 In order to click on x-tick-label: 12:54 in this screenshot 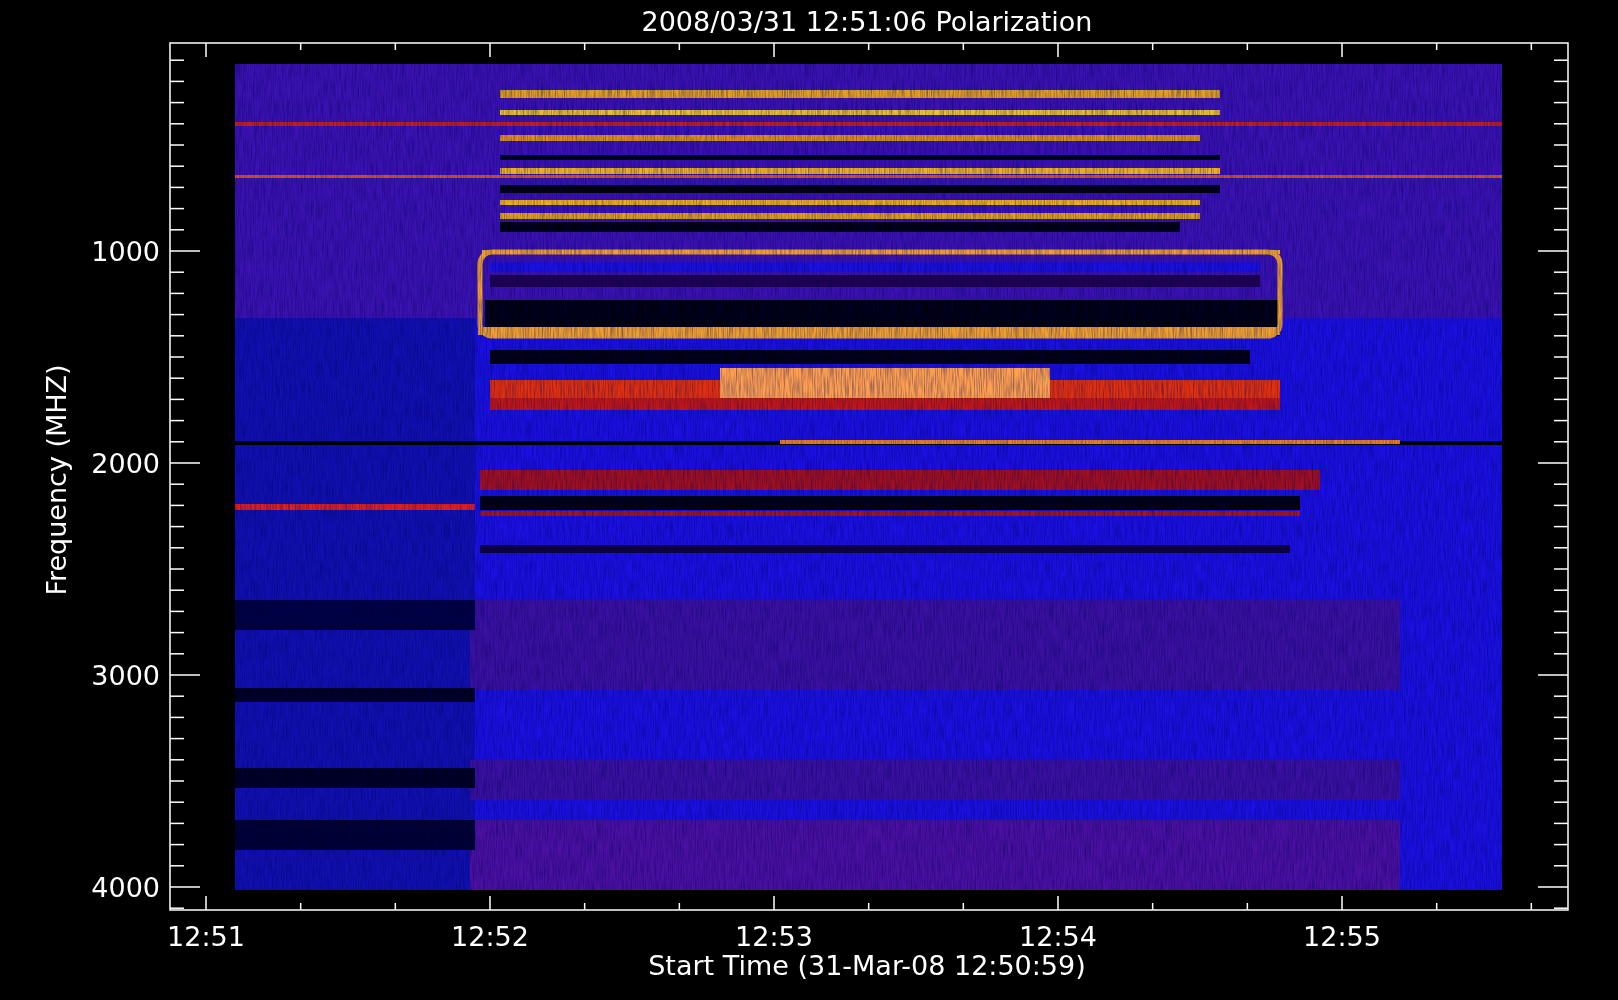, I will do `click(1058, 936)`.